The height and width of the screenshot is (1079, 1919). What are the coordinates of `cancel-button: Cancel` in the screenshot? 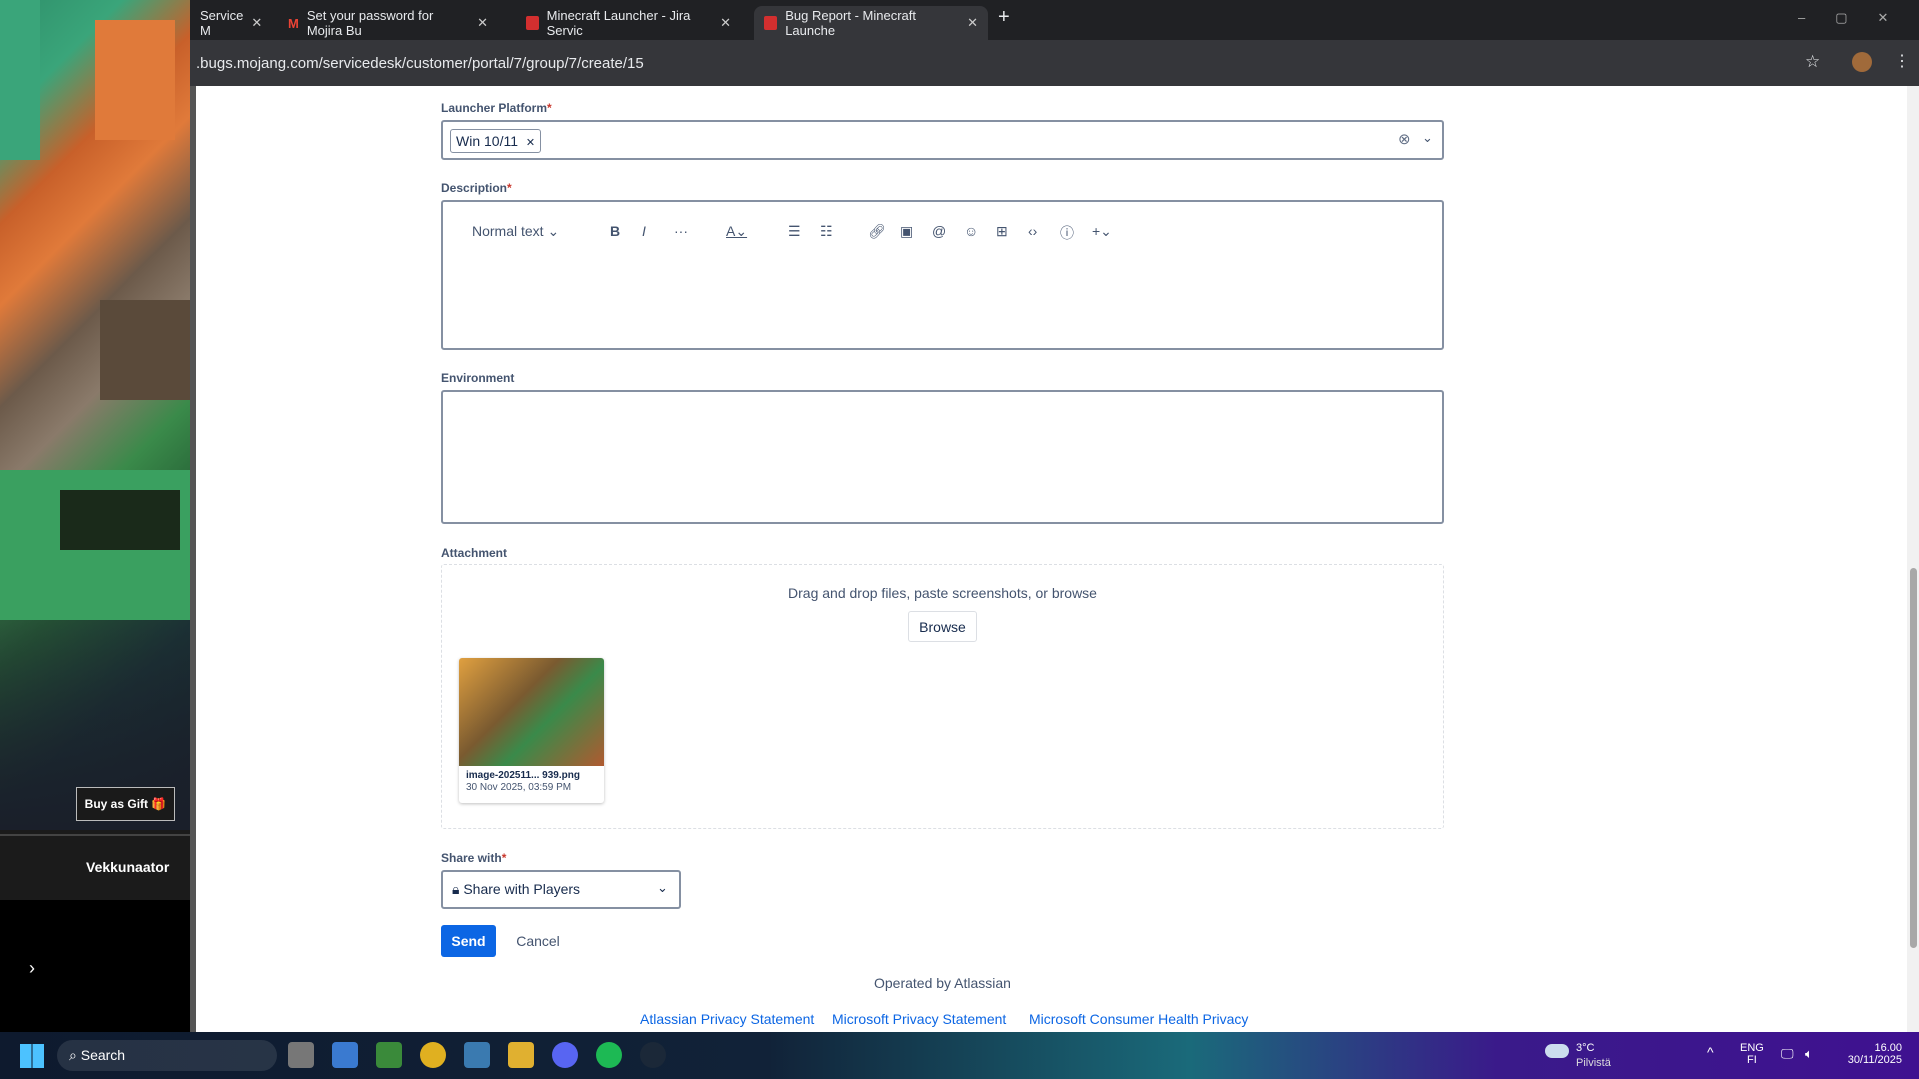 It's located at (538, 941).